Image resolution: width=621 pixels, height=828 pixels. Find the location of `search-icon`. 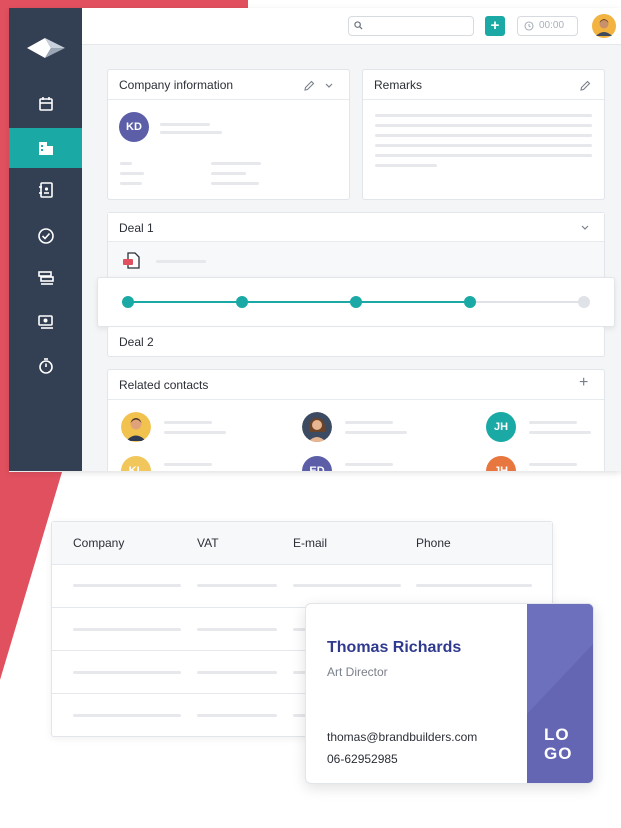

search-icon is located at coordinates (358, 25).